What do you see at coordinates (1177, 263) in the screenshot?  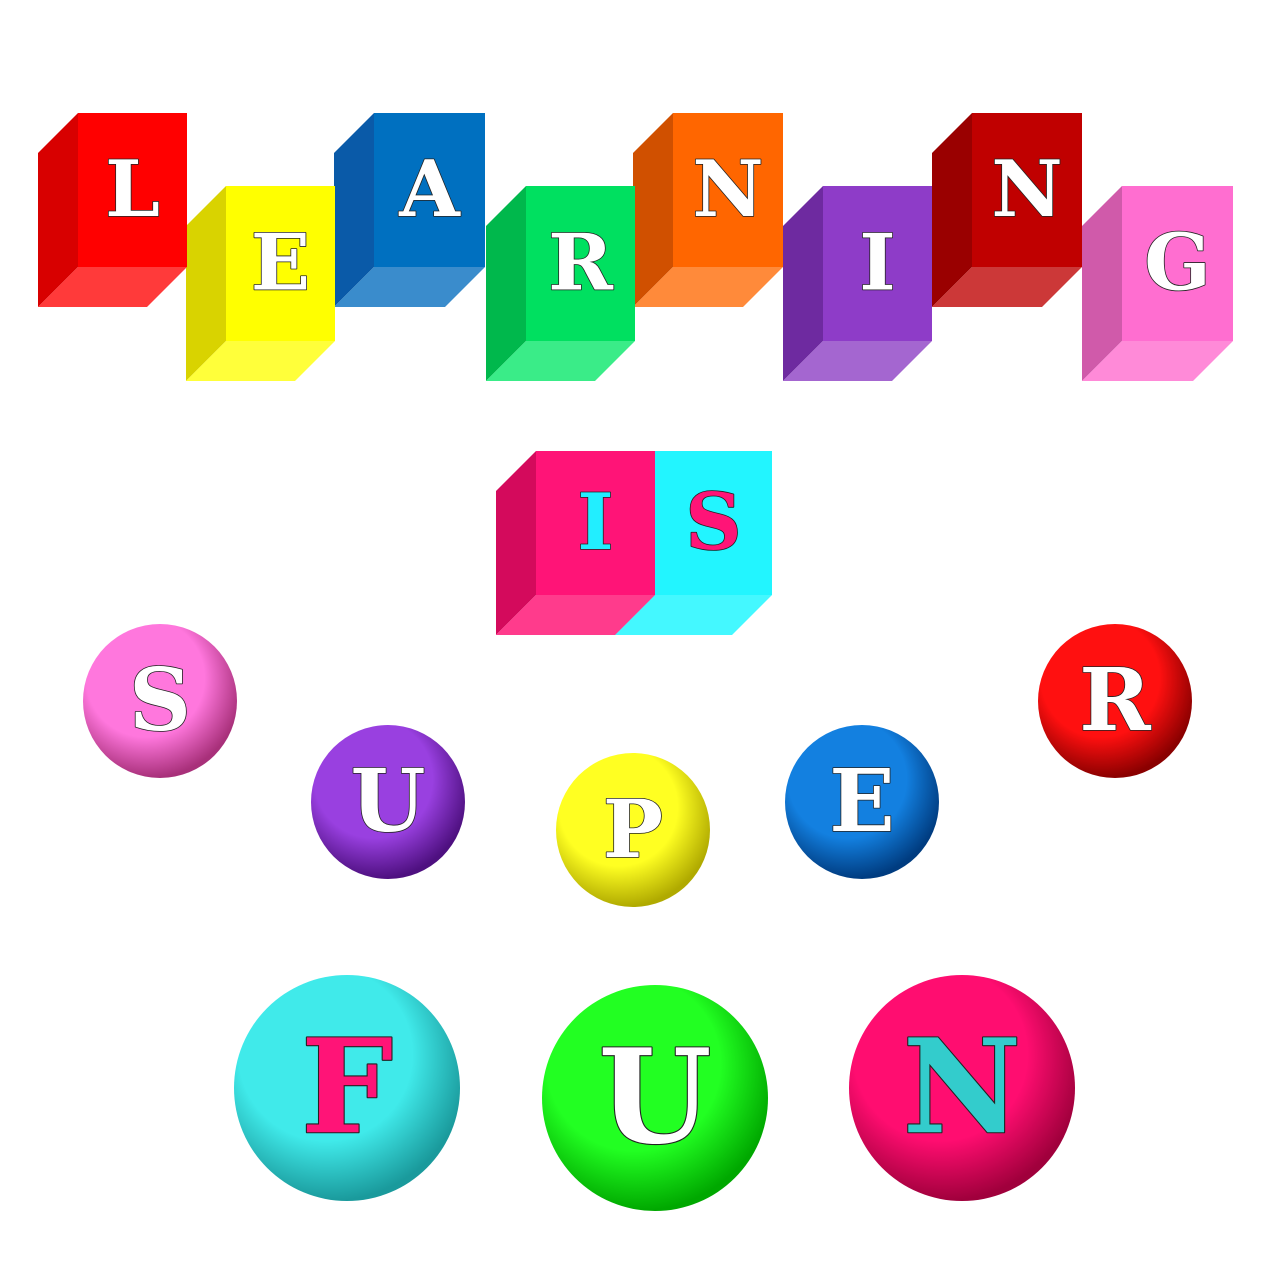 I see `block-letter: G` at bounding box center [1177, 263].